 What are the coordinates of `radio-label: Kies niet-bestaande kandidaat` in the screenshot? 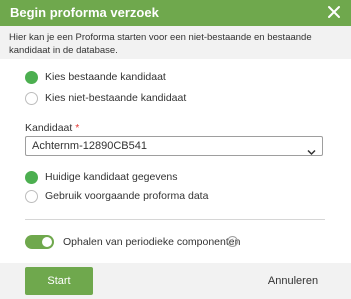 It's located at (116, 98).